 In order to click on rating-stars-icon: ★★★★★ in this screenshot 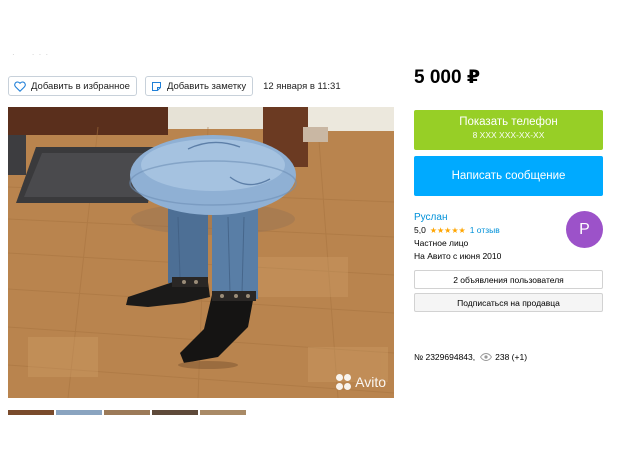, I will do `click(447, 230)`.